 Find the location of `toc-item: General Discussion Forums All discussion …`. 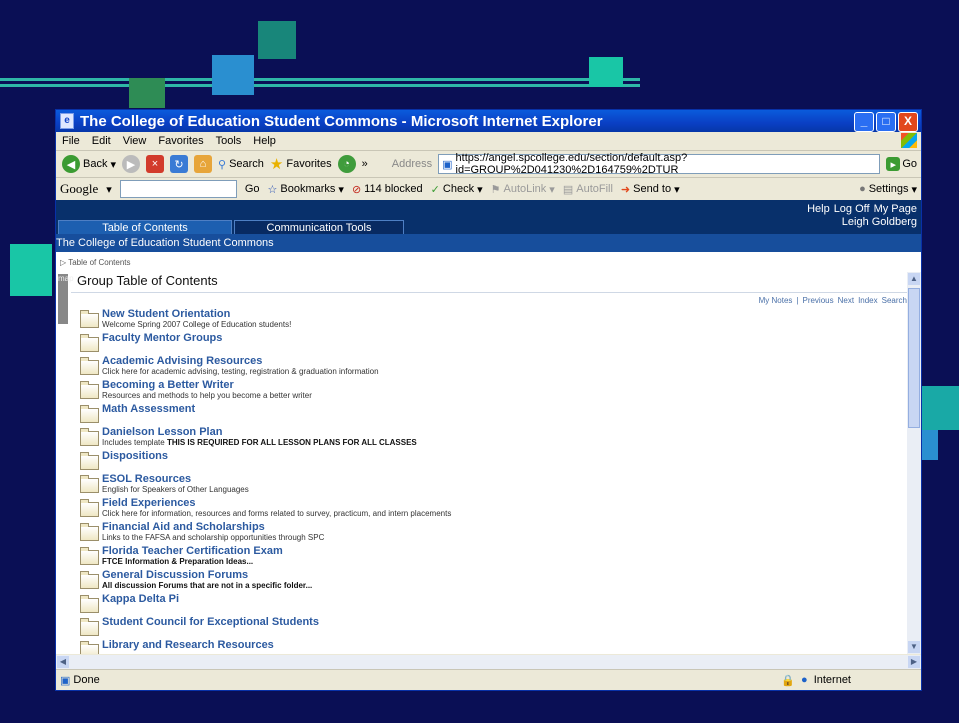

toc-item: General Discussion Forums All discussion … is located at coordinates (493, 581).